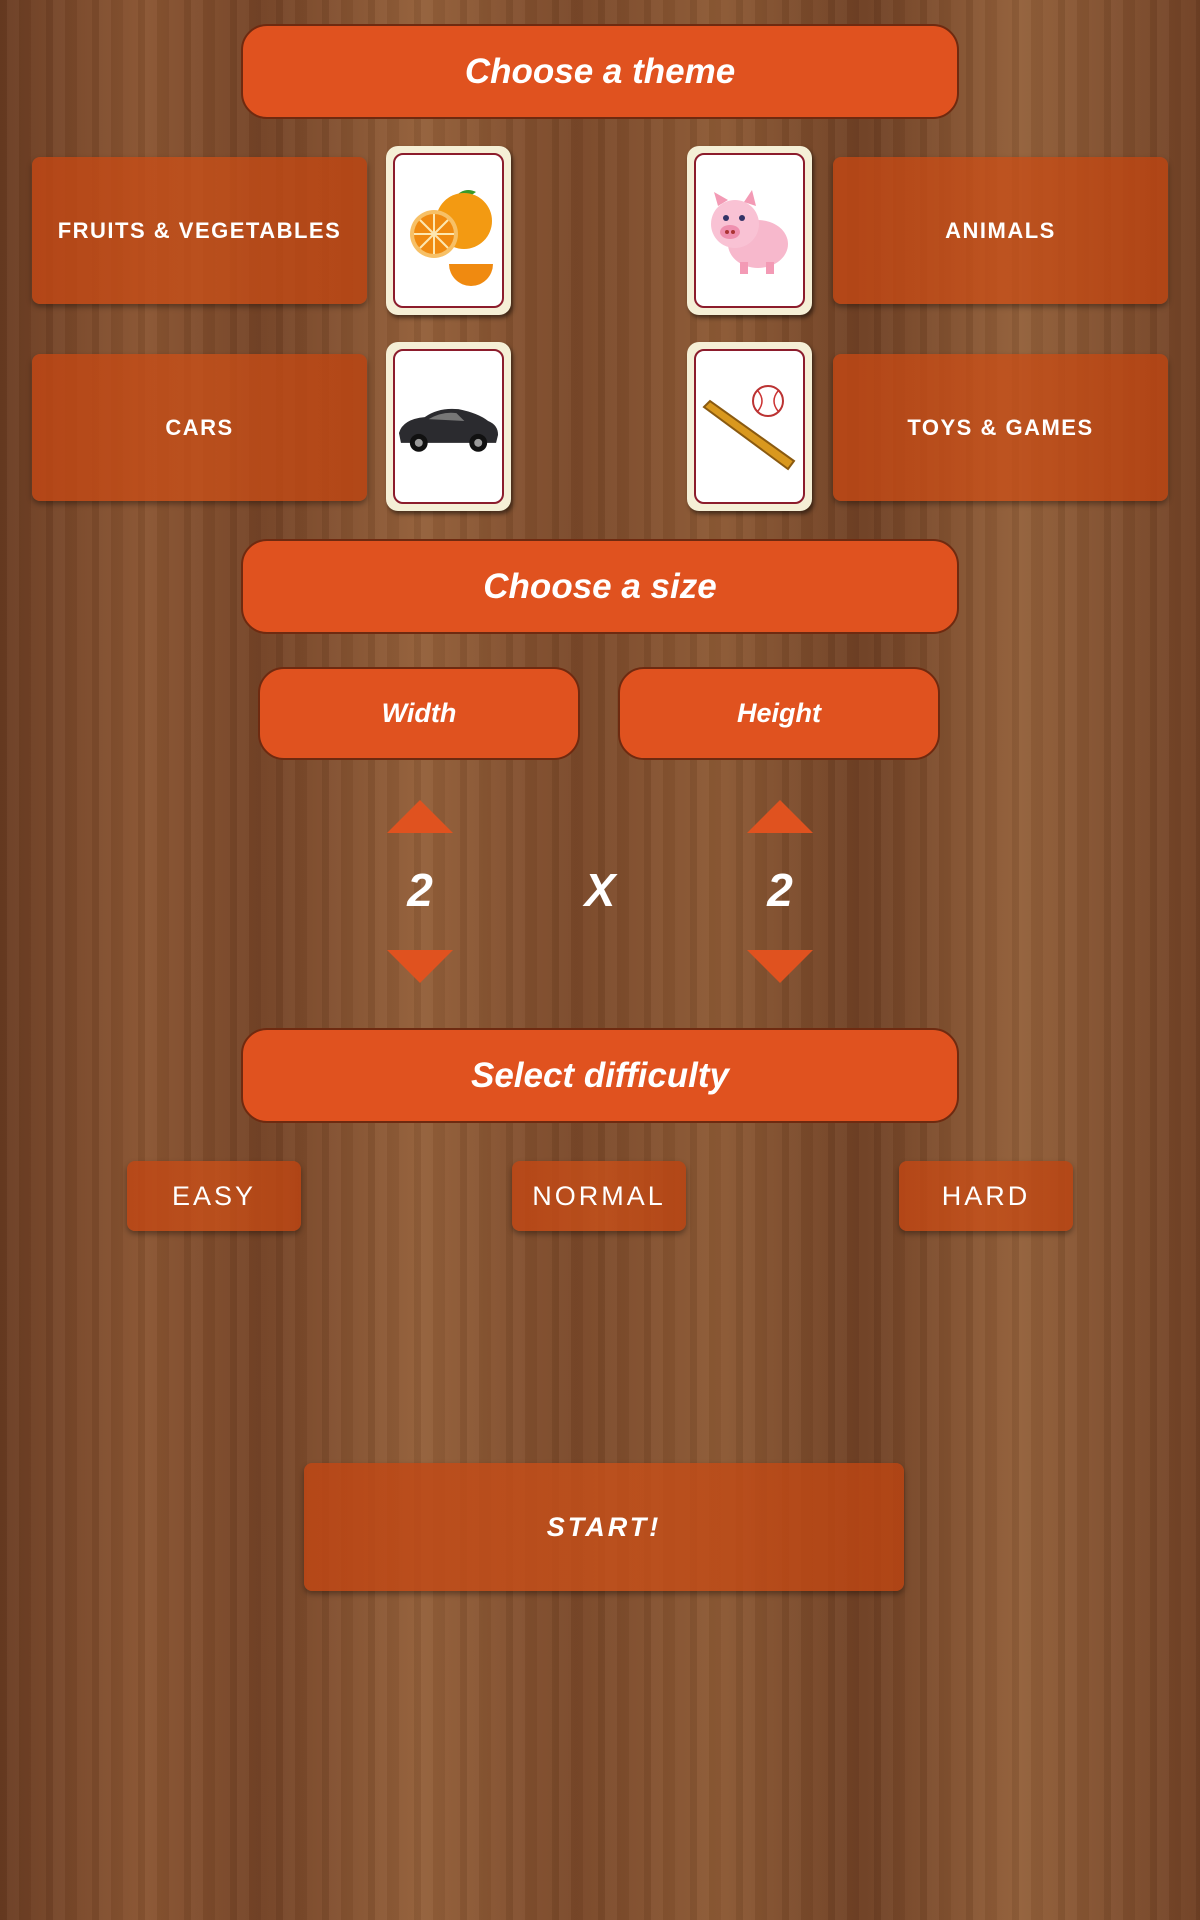 The image size is (1200, 1920). I want to click on pig-icon, so click(749, 231).